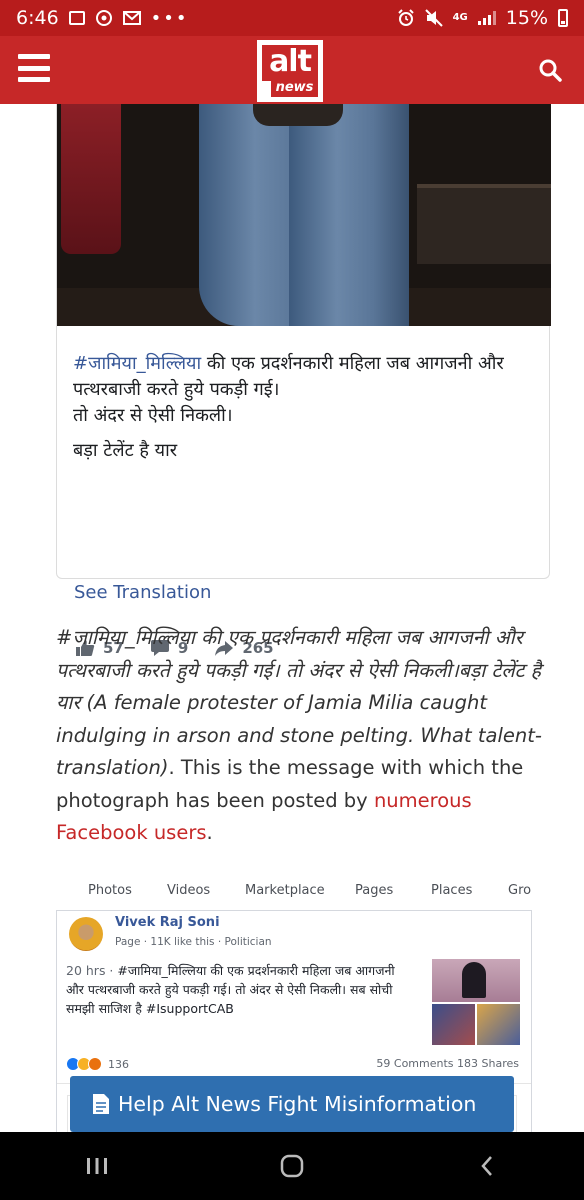 Image resolution: width=584 pixels, height=1200 pixels. Describe the element at coordinates (563, 18) in the screenshot. I see `battery-icon` at that location.